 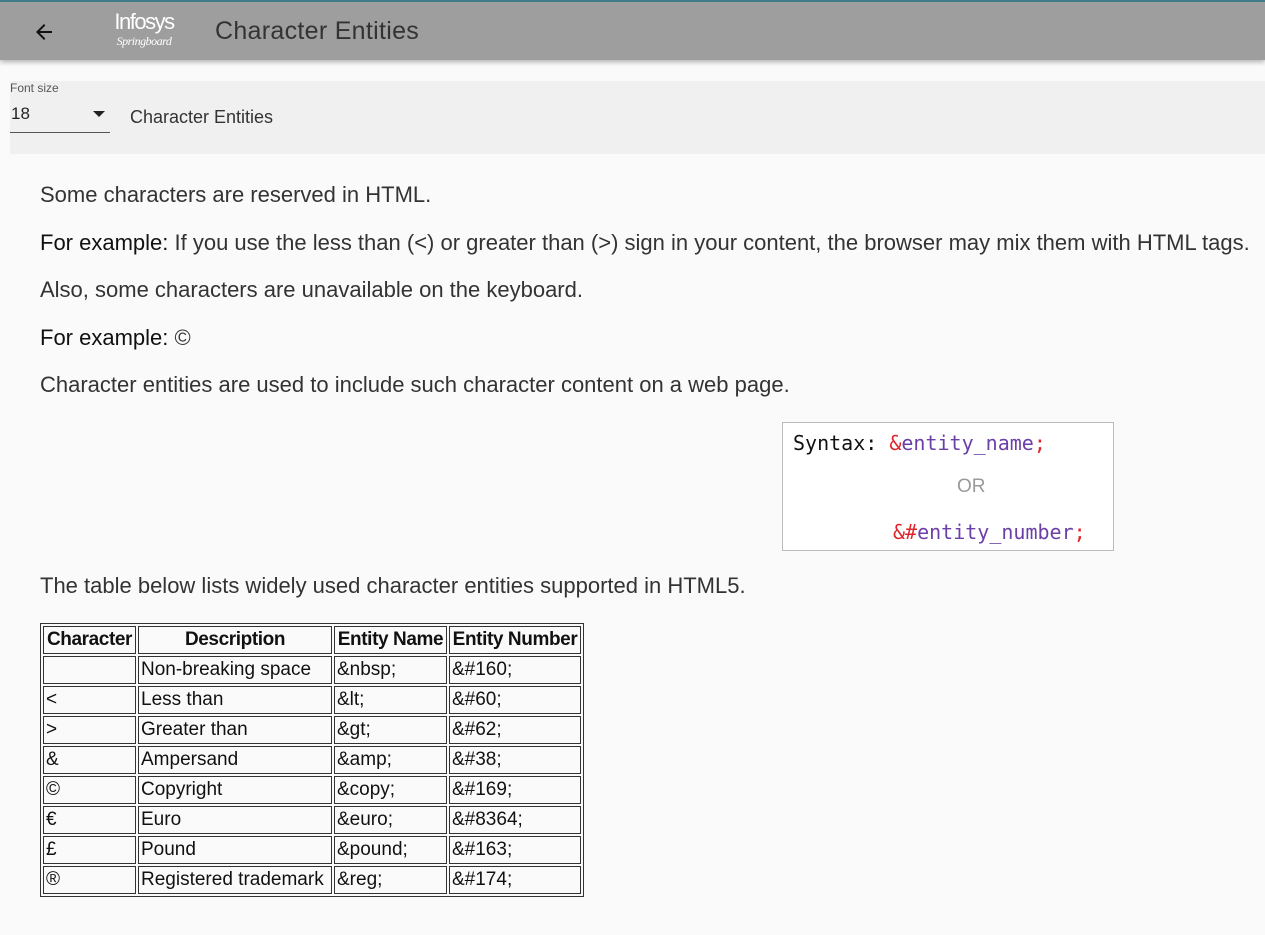 What do you see at coordinates (20, 113) in the screenshot?
I see `font-size-value: 18` at bounding box center [20, 113].